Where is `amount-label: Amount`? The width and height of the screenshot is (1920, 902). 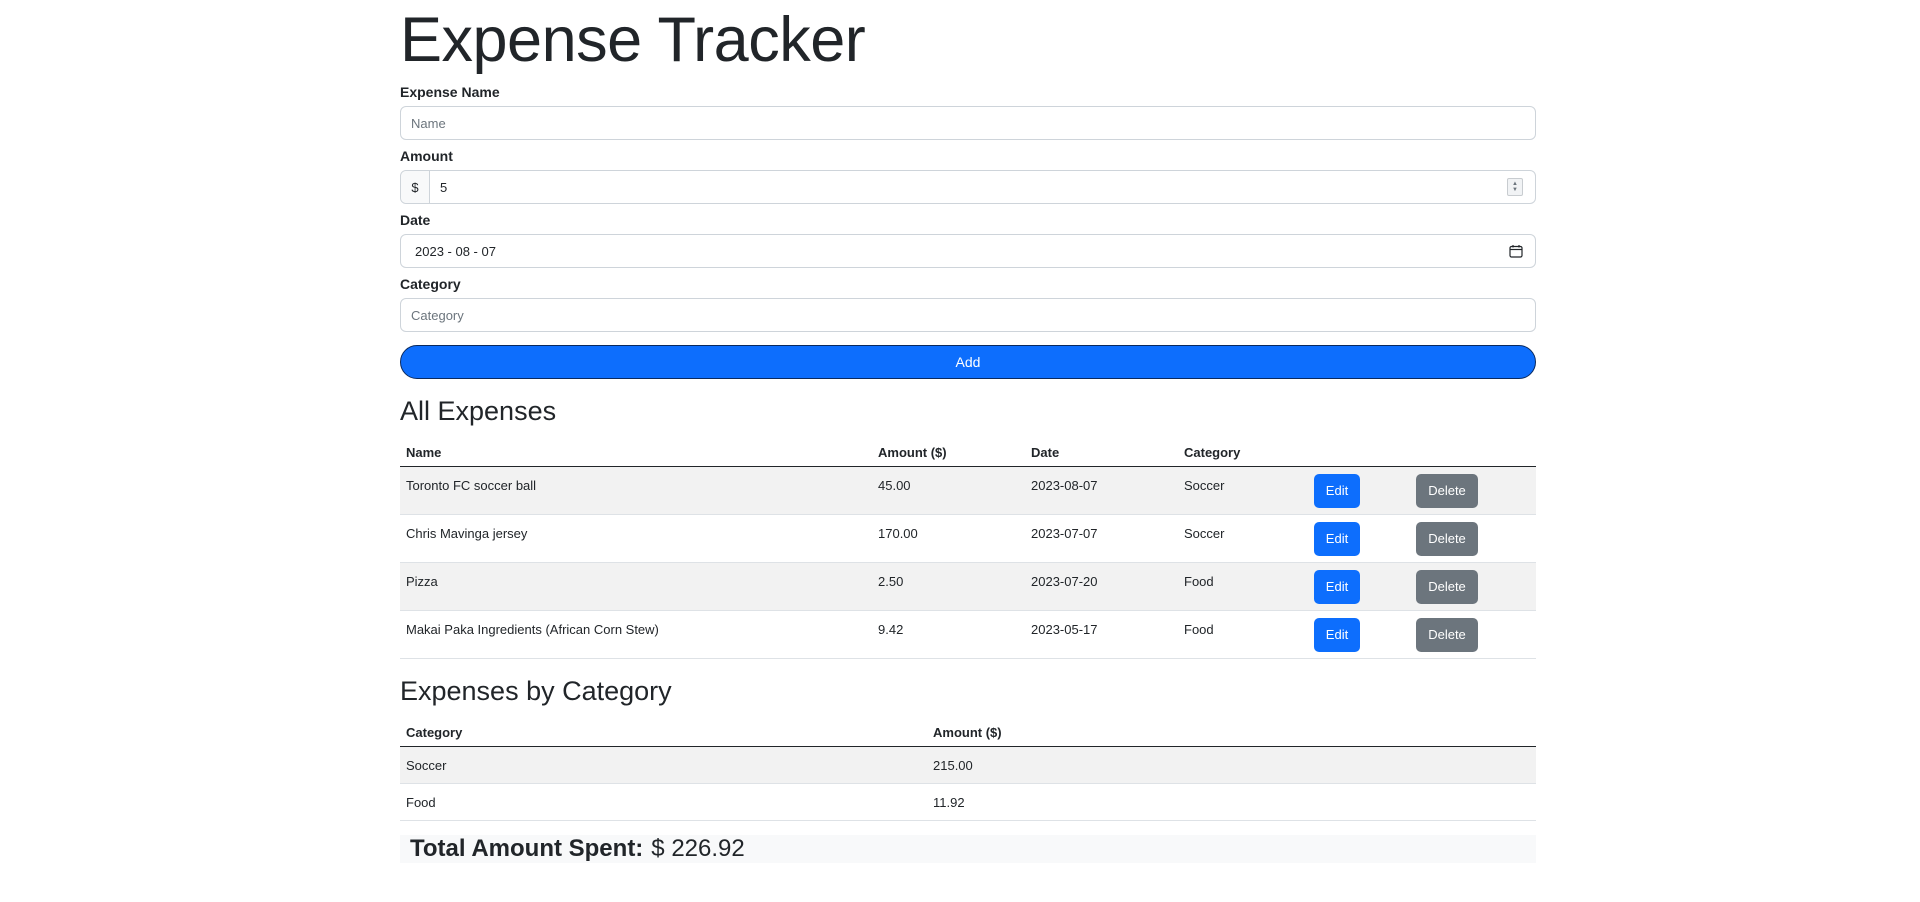 amount-label: Amount is located at coordinates (426, 156).